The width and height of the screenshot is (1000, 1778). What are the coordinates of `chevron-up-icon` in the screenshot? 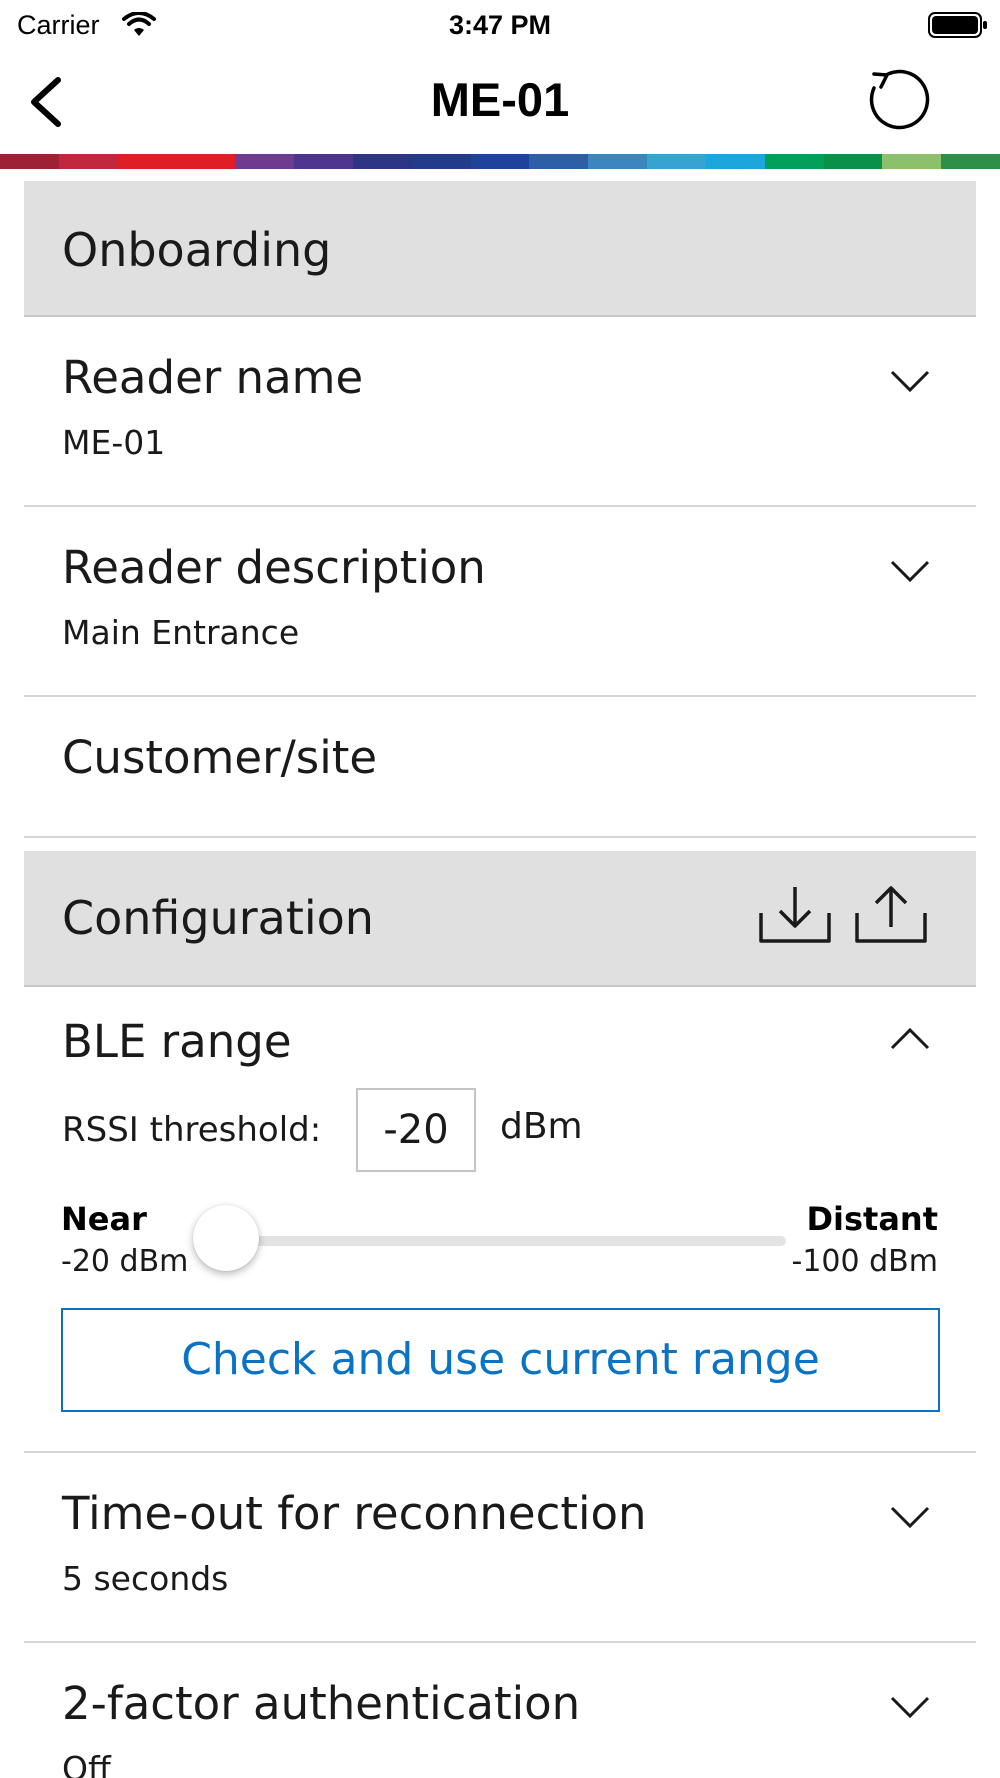 It's located at (910, 1039).